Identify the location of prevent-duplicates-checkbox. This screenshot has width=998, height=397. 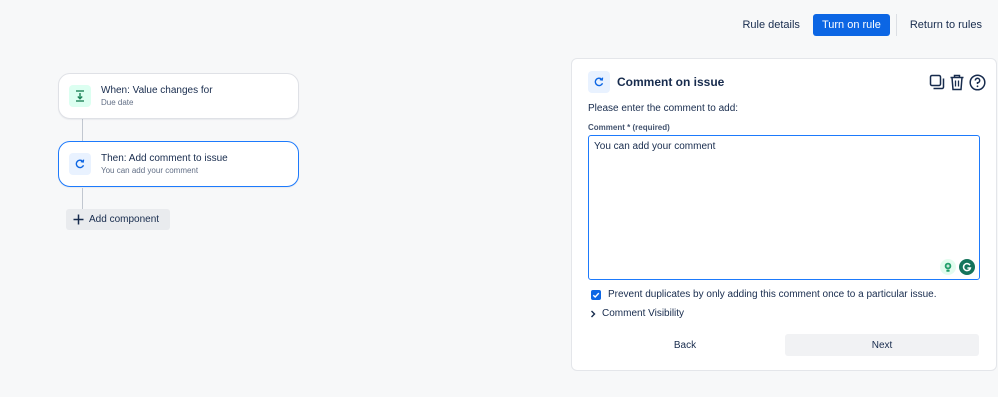
(596, 294).